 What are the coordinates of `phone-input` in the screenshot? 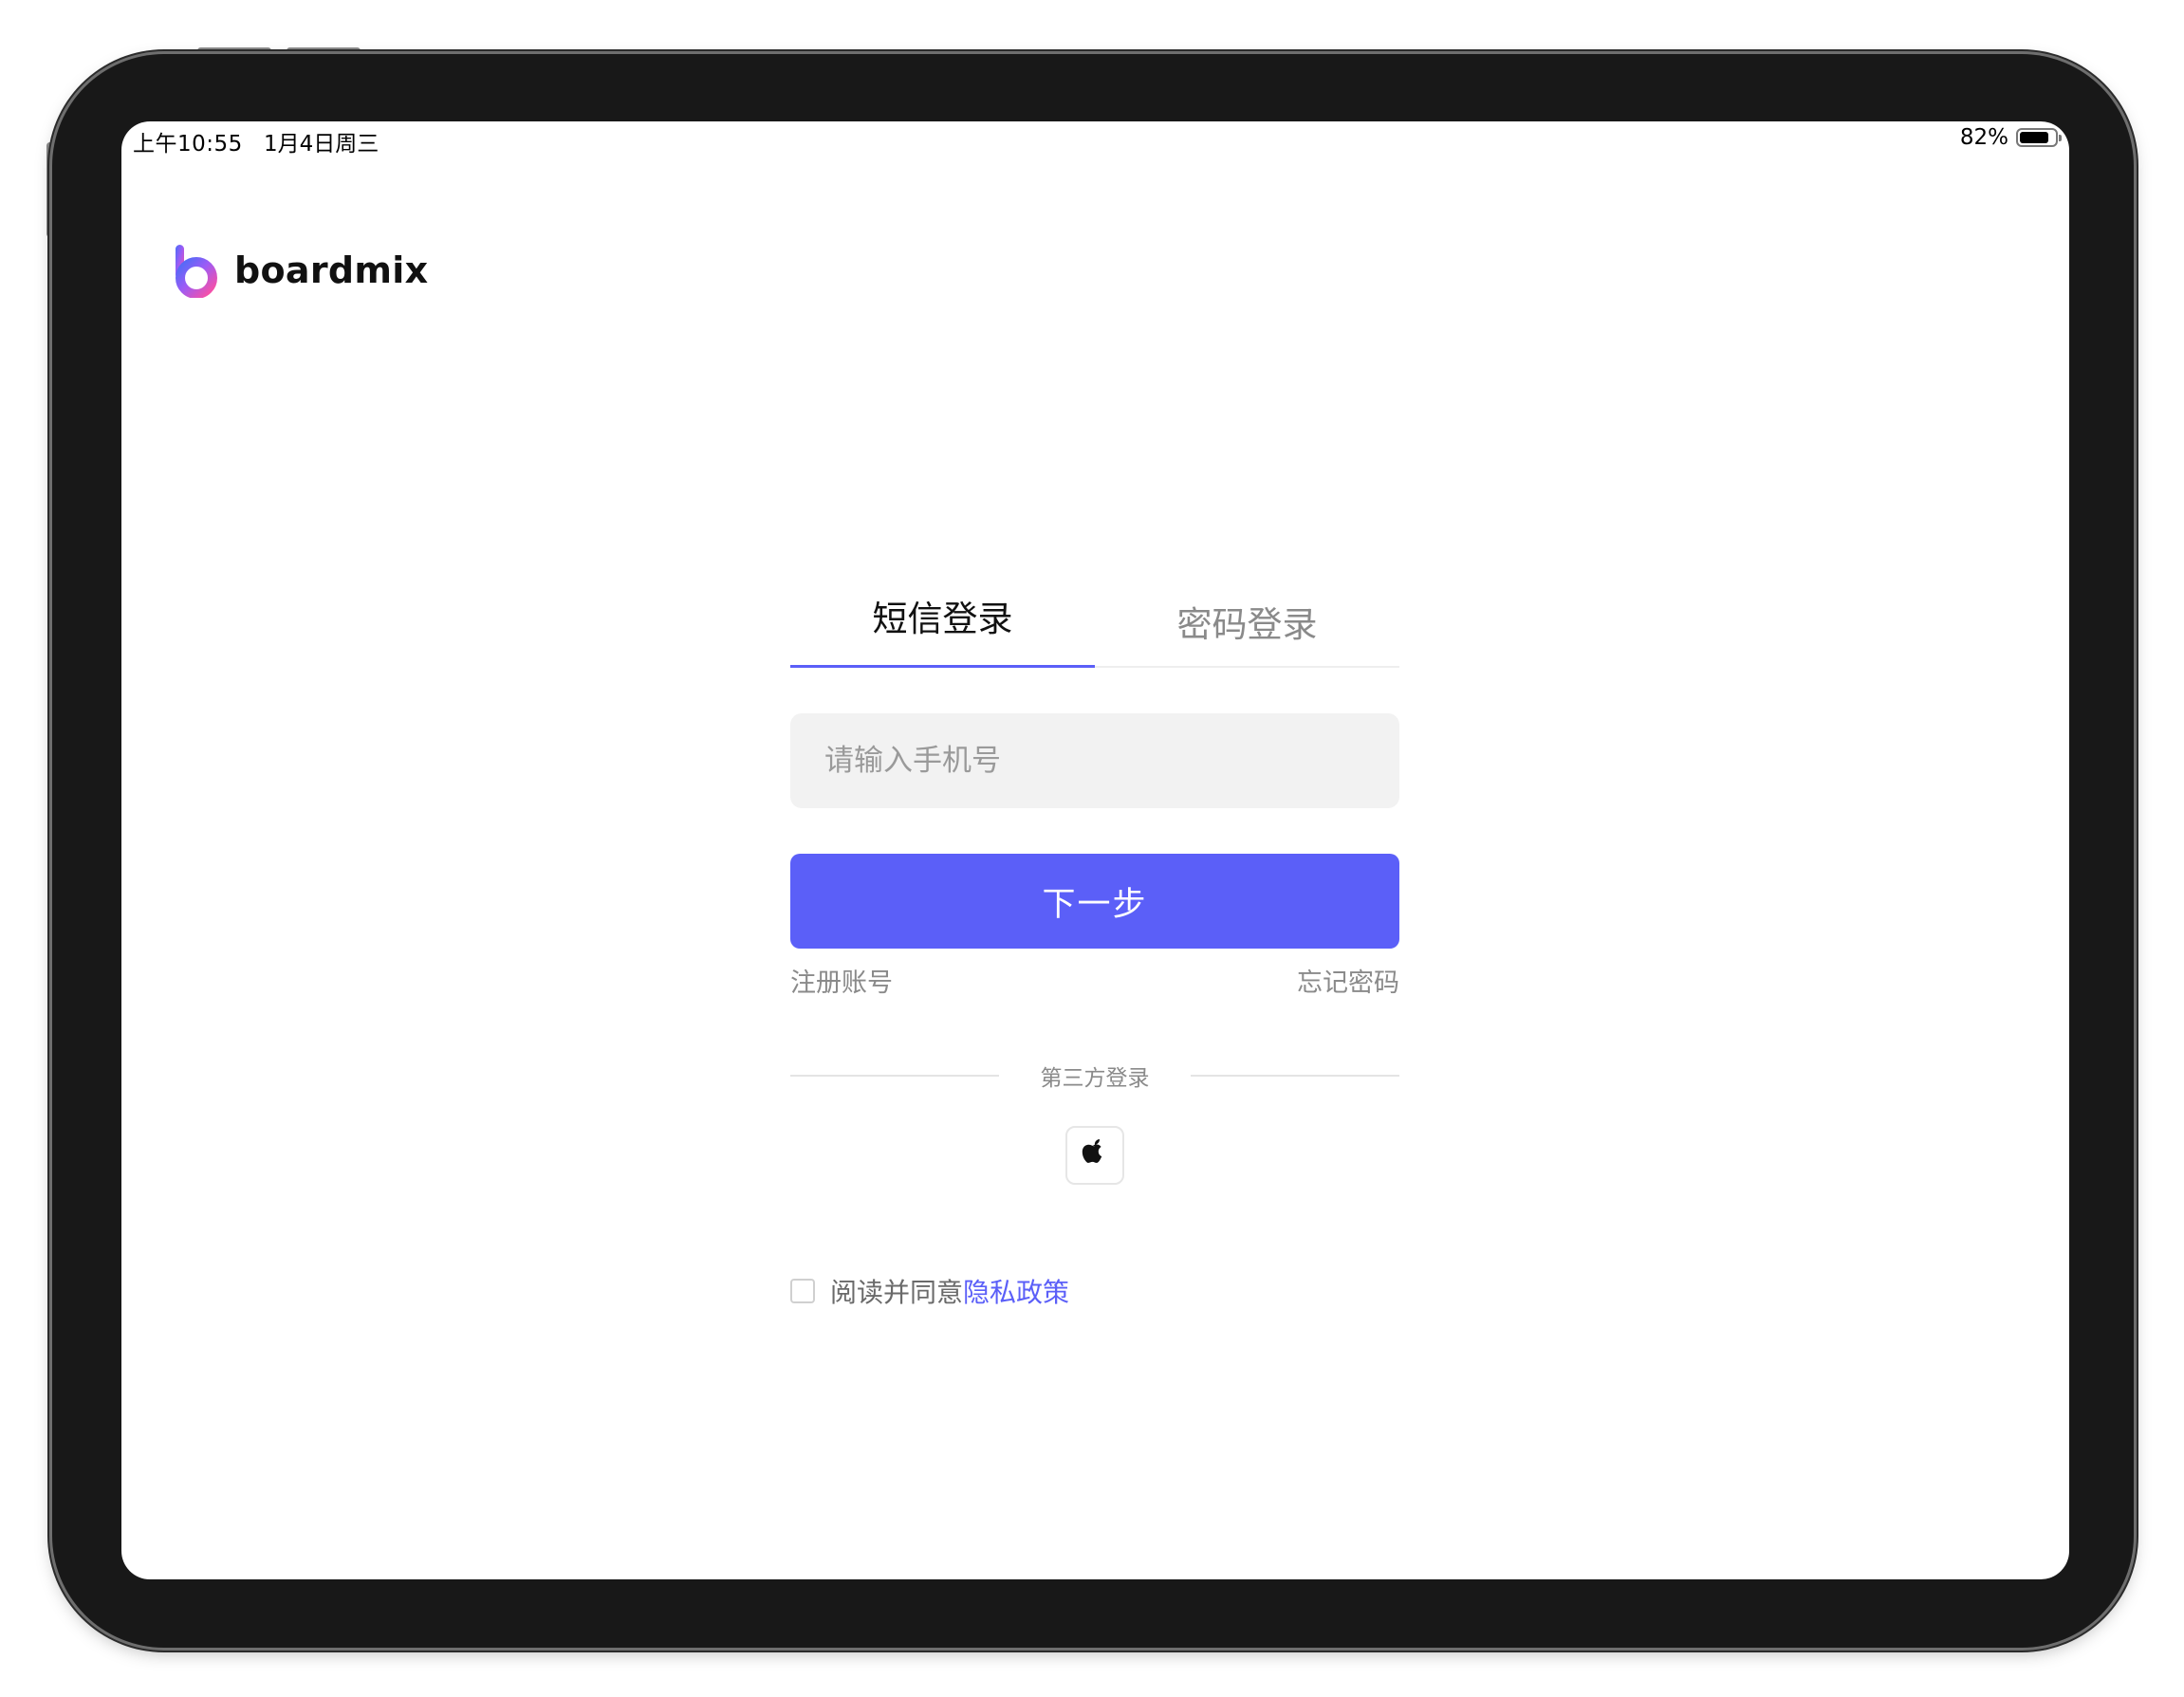 It's located at (1094, 761).